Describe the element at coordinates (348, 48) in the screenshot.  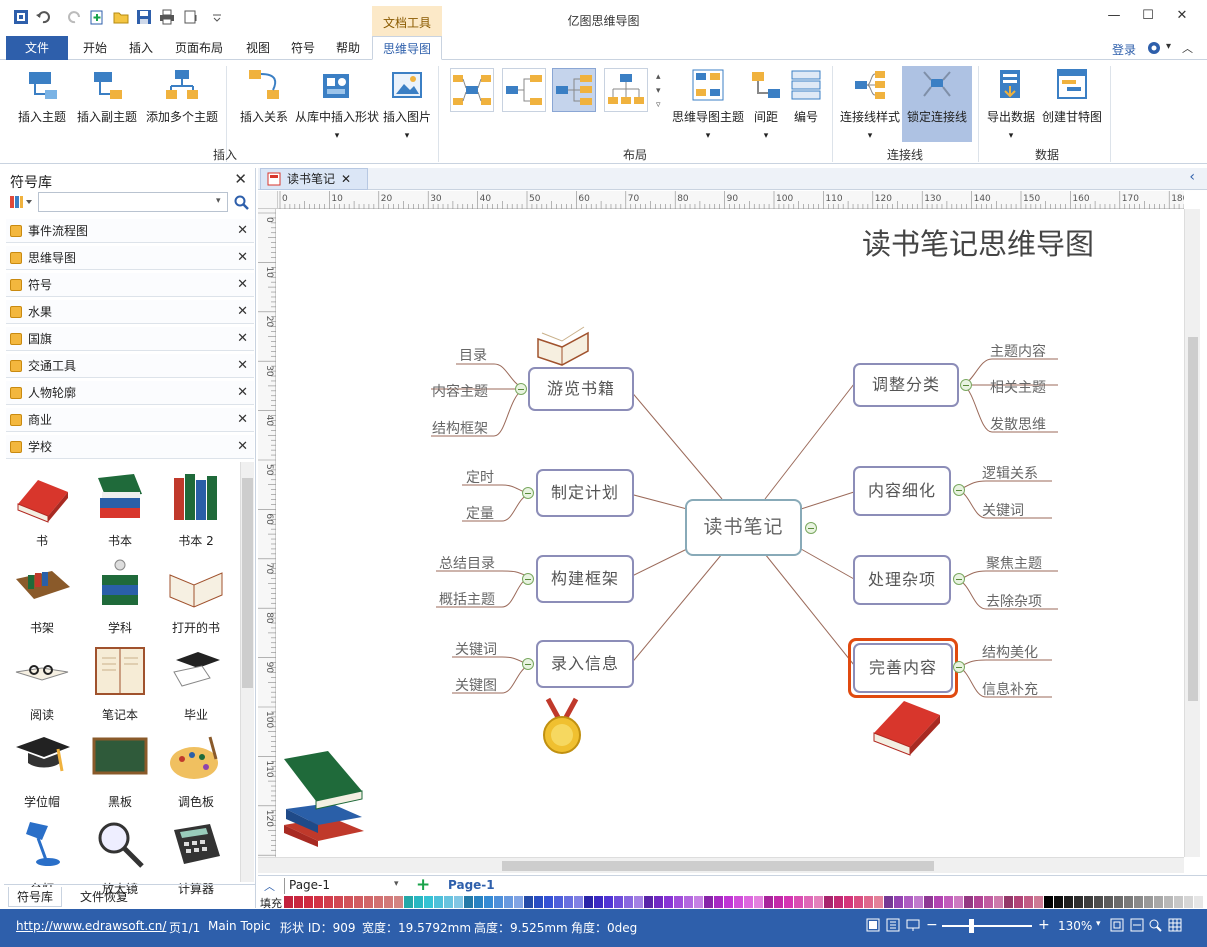
I see `tab-help: 帮助` at that location.